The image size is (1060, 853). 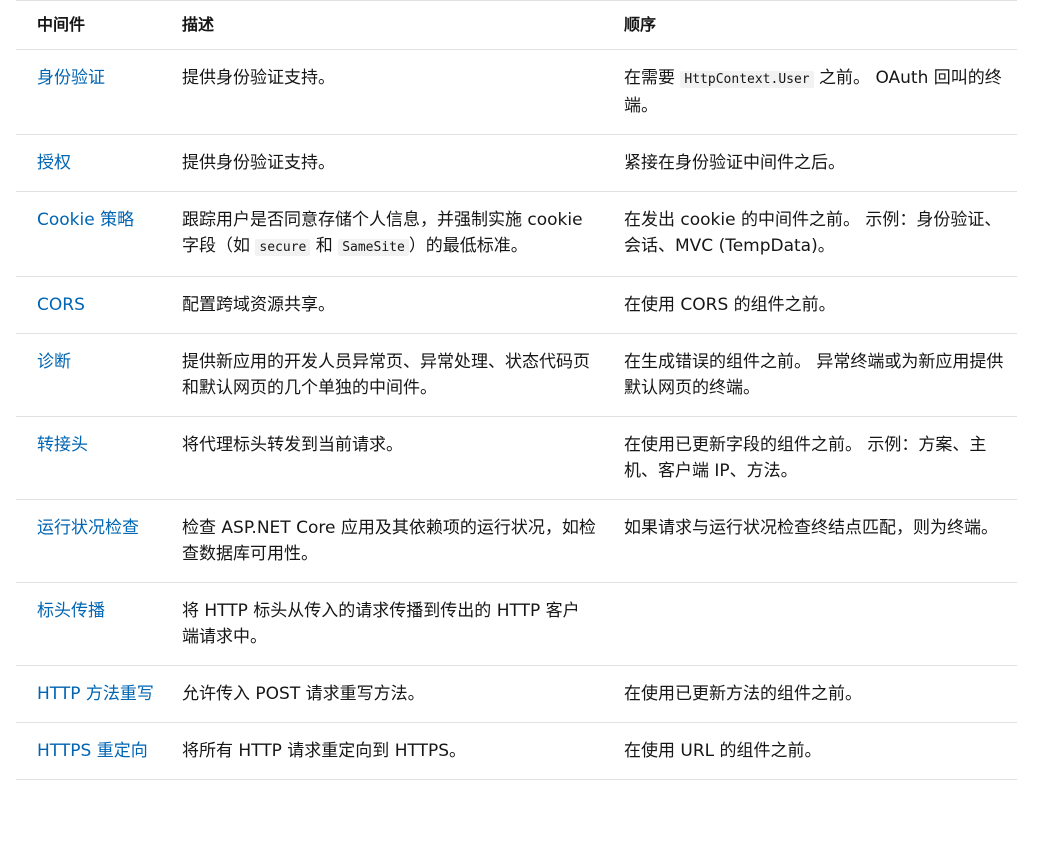 What do you see at coordinates (303, 694) in the screenshot?
I see `row-description: 允许传入 POST 请求重写方法。` at bounding box center [303, 694].